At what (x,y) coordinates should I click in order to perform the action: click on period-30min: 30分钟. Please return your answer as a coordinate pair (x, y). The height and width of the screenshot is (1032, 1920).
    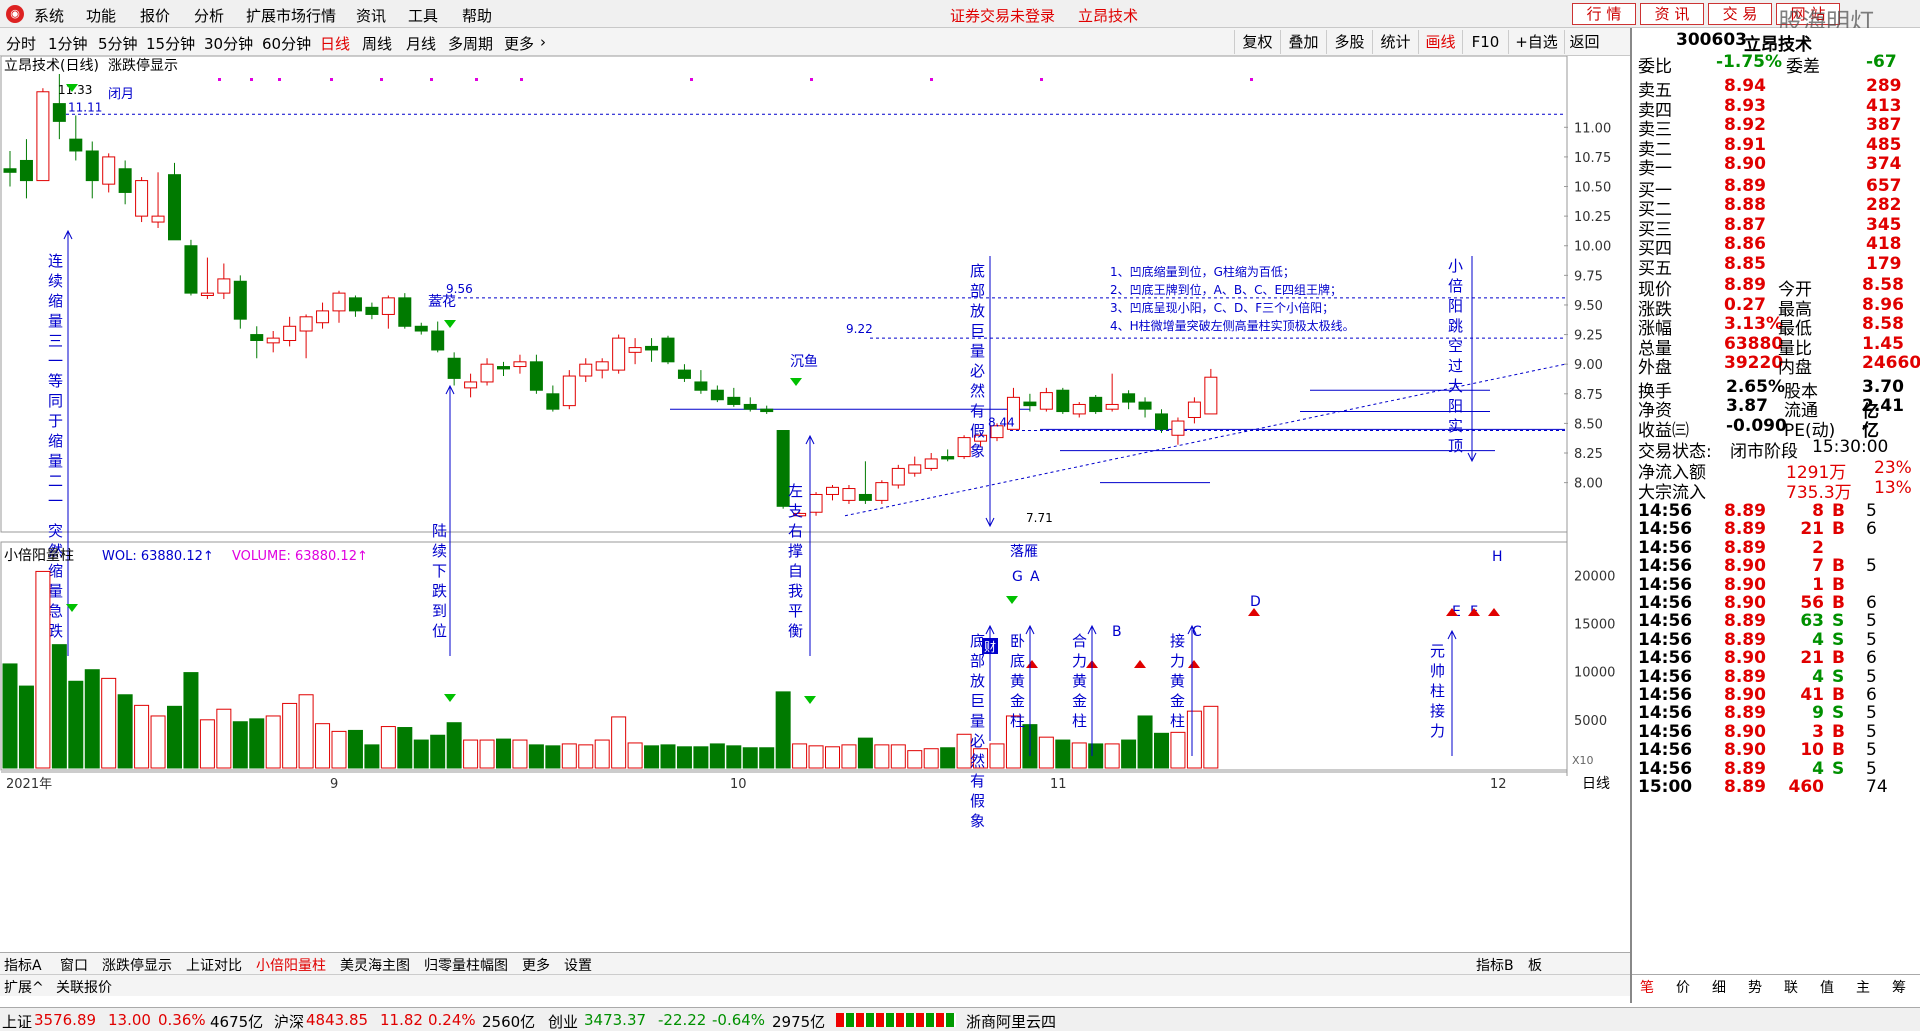
    Looking at the image, I should click on (228, 43).